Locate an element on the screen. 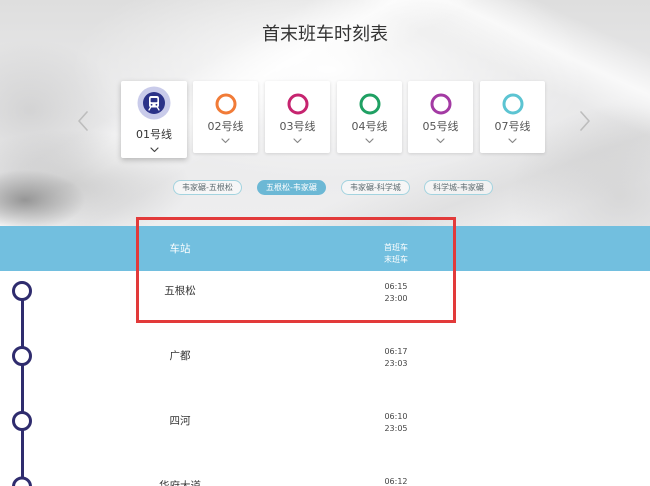 The width and height of the screenshot is (650, 486). chevron-right-icon is located at coordinates (585, 121).